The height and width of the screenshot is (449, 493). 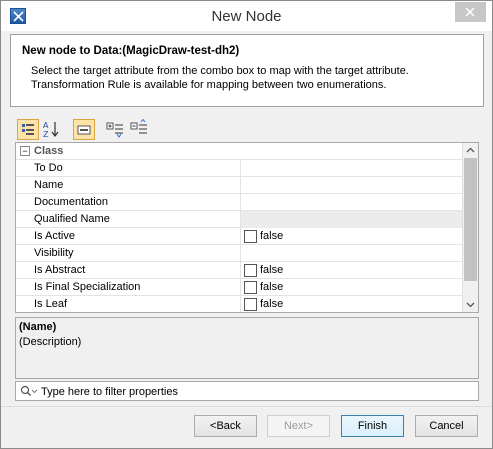 What do you see at coordinates (51, 304) in the screenshot?
I see `property-name: Is Leaf` at bounding box center [51, 304].